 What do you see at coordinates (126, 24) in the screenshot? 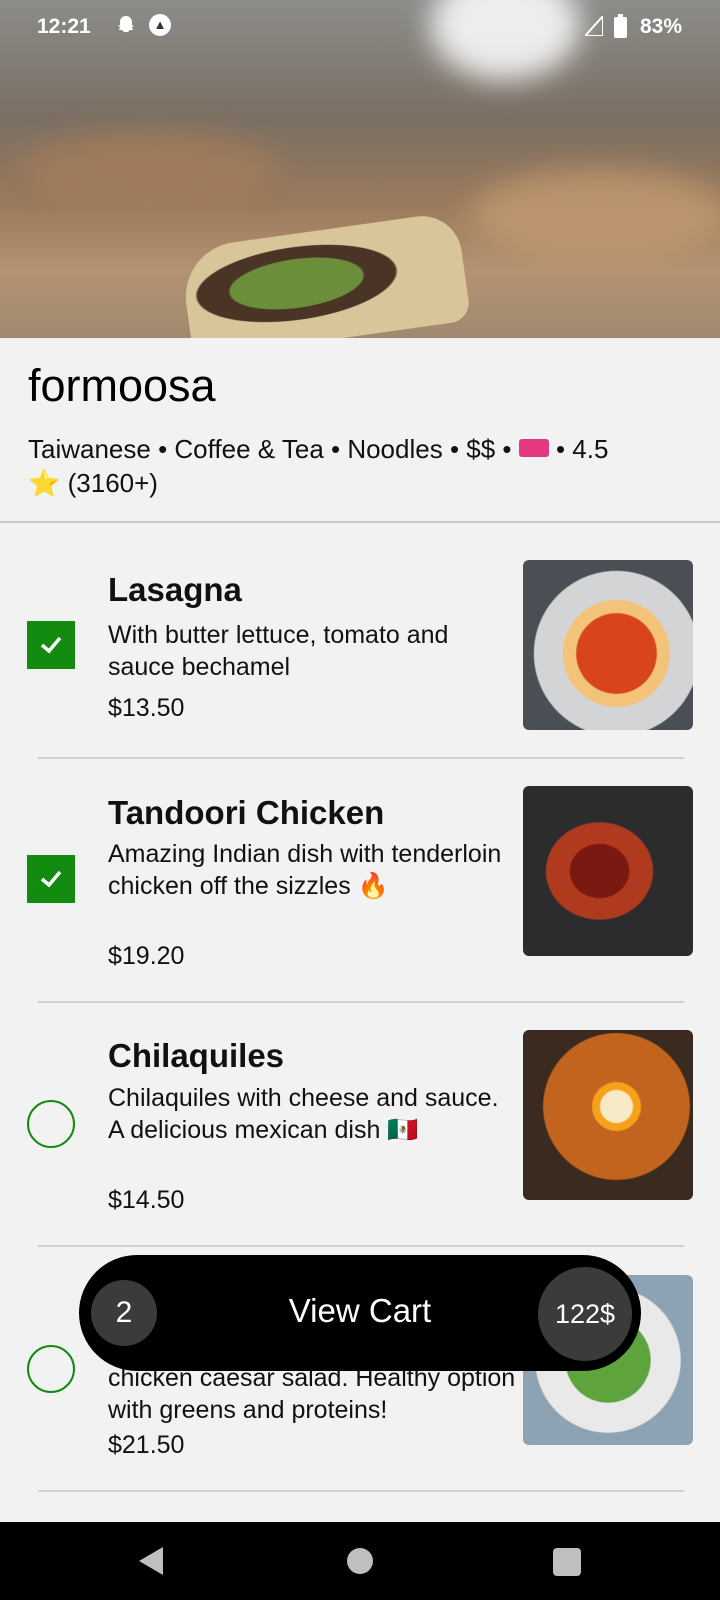
I see `snapchat-ghost-icon` at bounding box center [126, 24].